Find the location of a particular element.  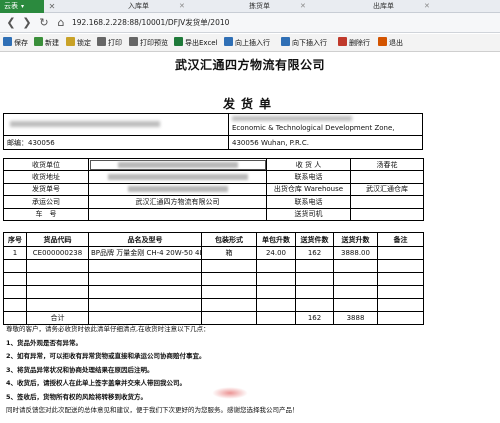

column-header: 送货件数 is located at coordinates (314, 239).